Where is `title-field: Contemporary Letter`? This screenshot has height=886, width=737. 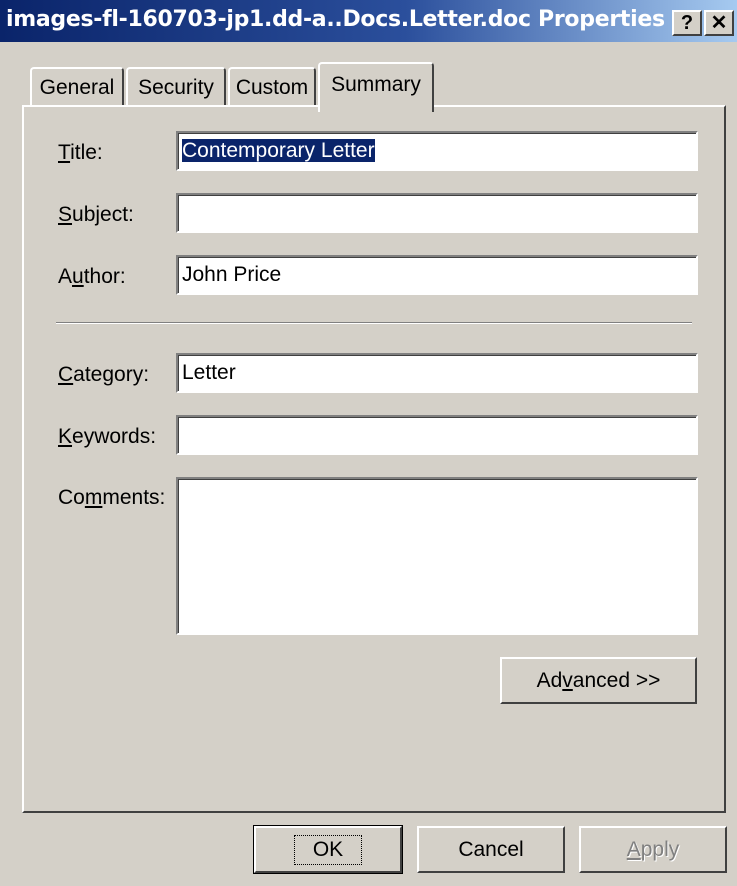
title-field: Contemporary Letter is located at coordinates (437, 151).